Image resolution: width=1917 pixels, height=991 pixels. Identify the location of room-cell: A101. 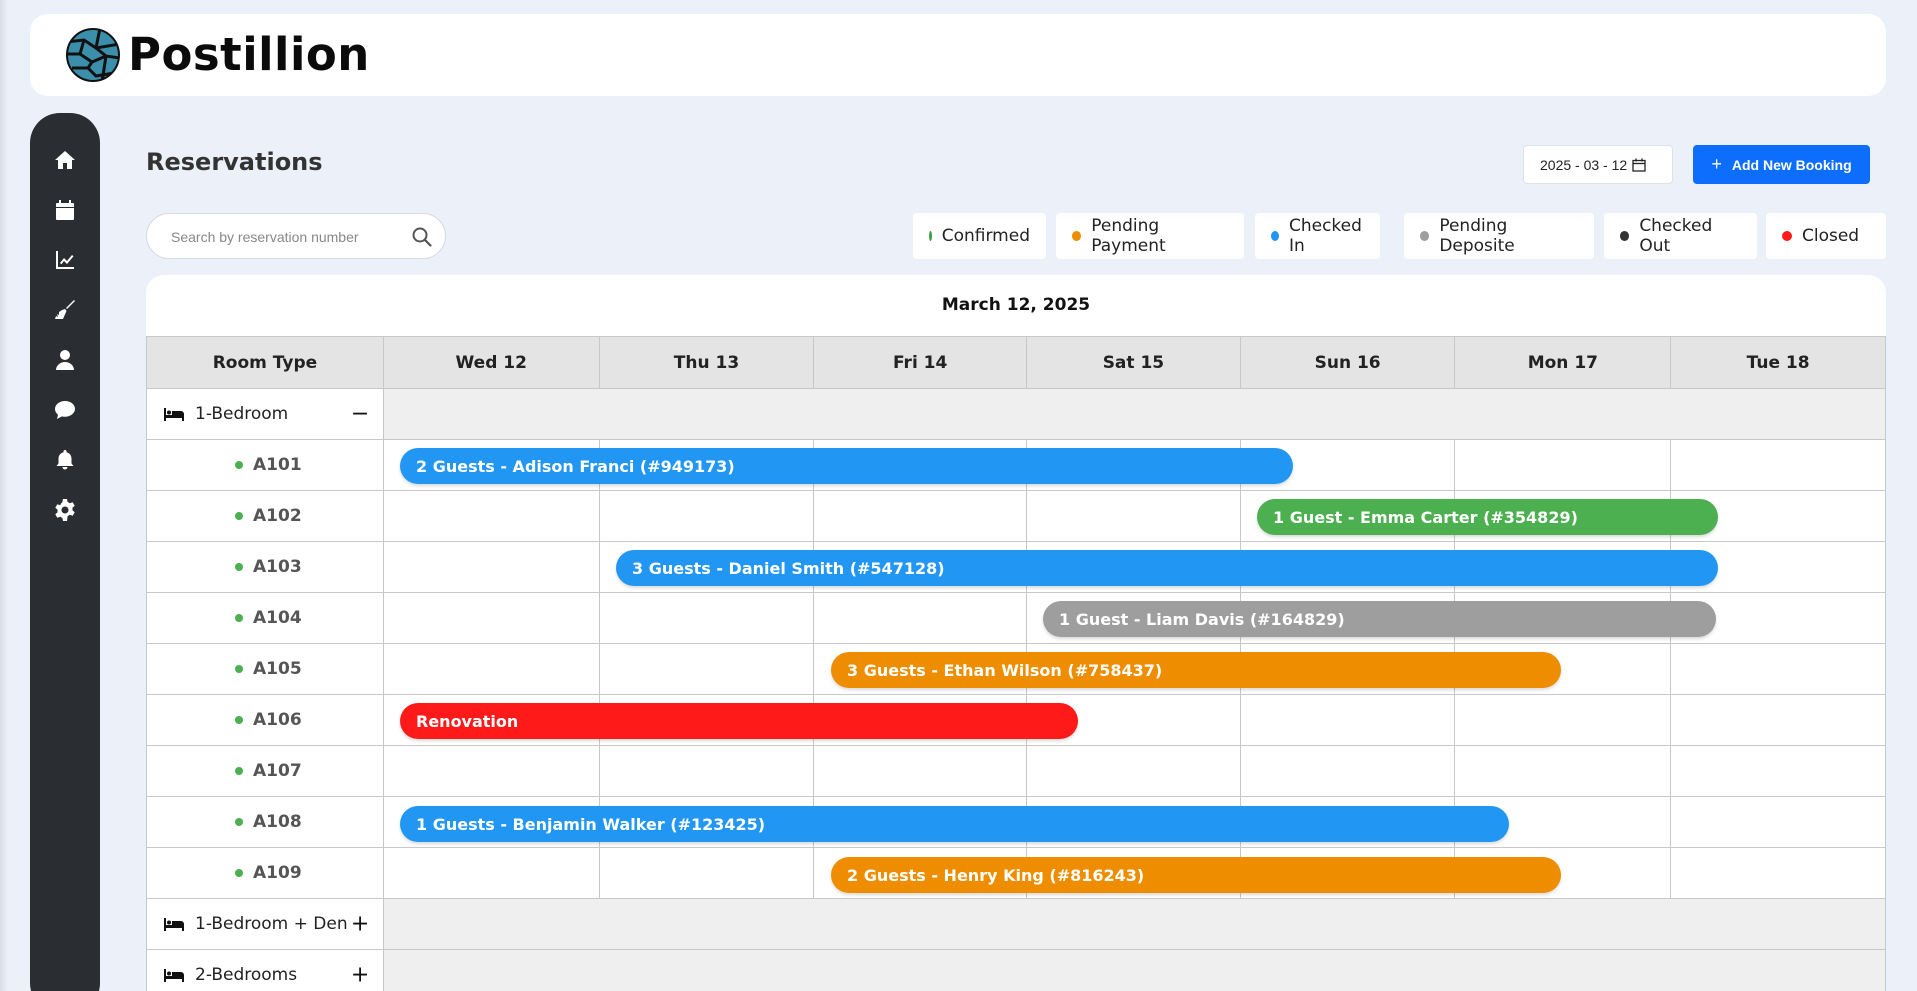
(265, 465).